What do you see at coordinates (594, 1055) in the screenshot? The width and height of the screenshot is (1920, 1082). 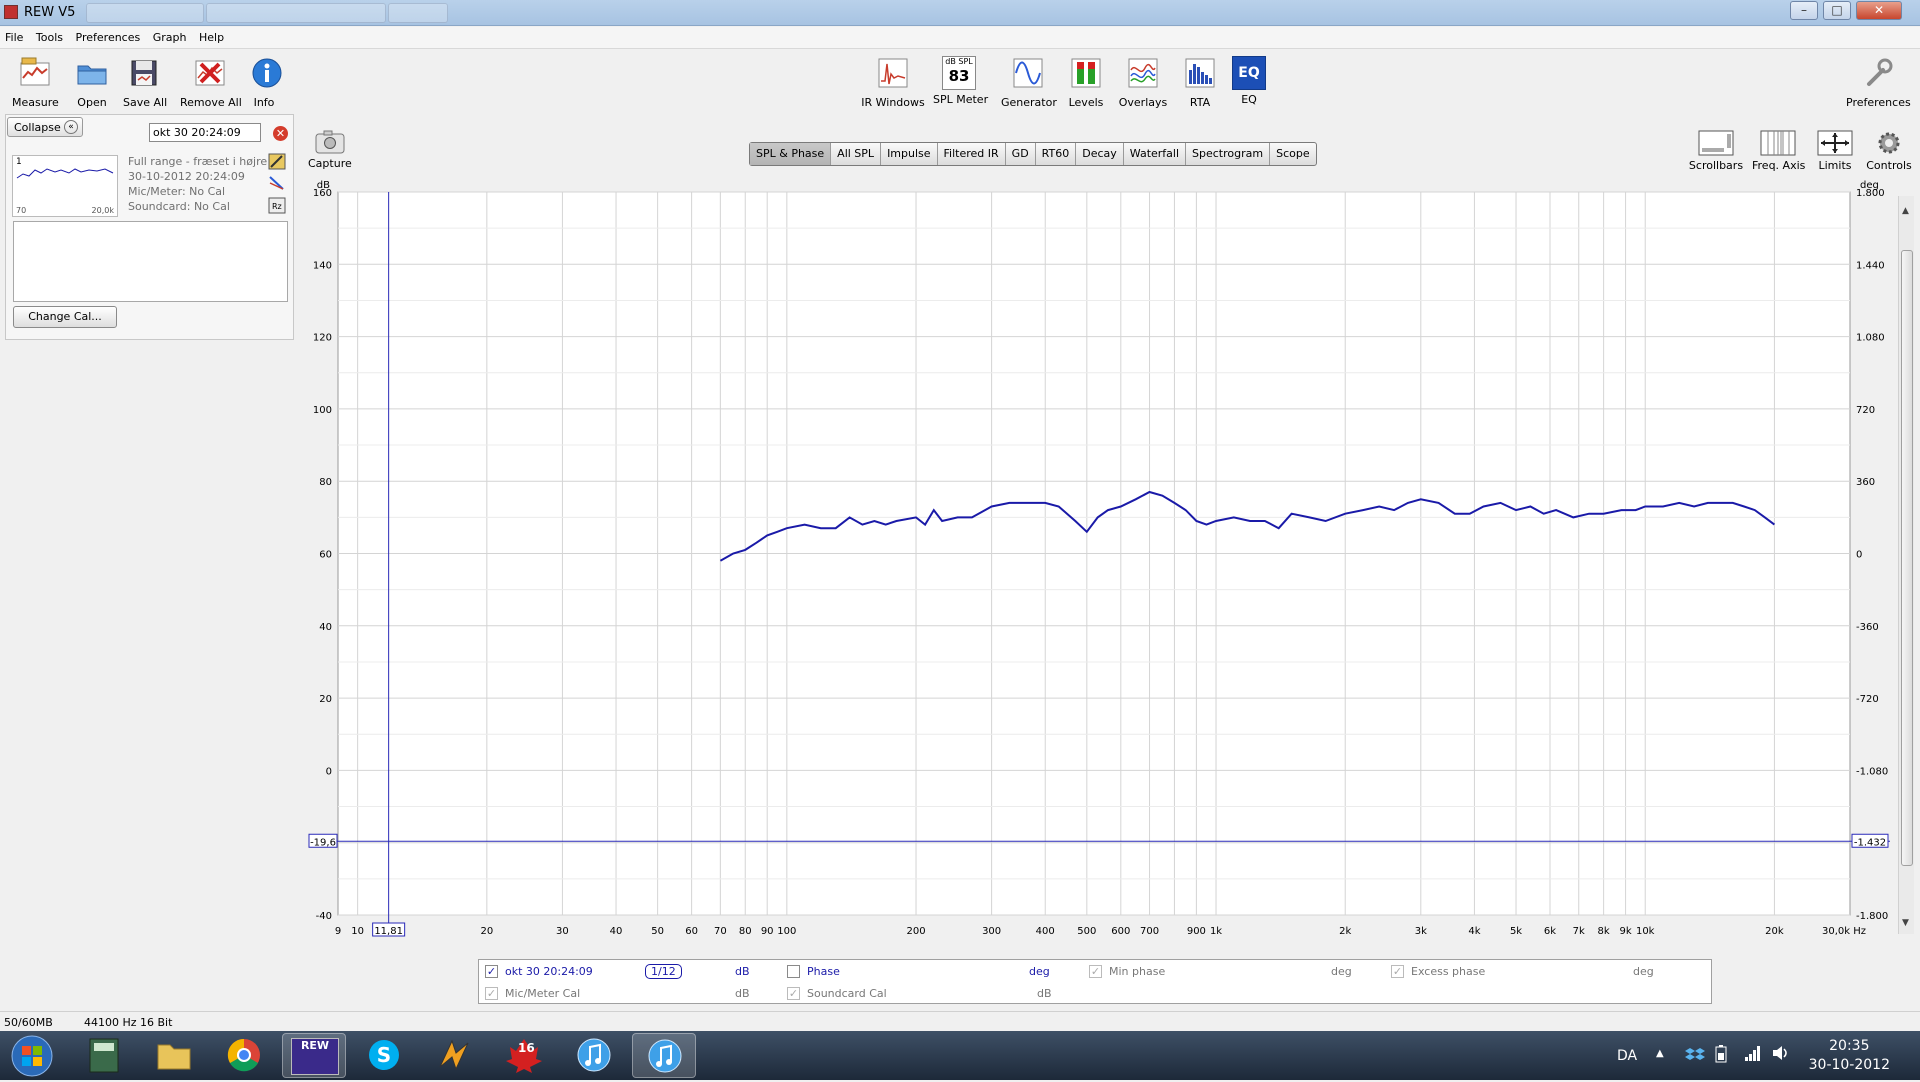 I see `taskbar-app-itunes` at bounding box center [594, 1055].